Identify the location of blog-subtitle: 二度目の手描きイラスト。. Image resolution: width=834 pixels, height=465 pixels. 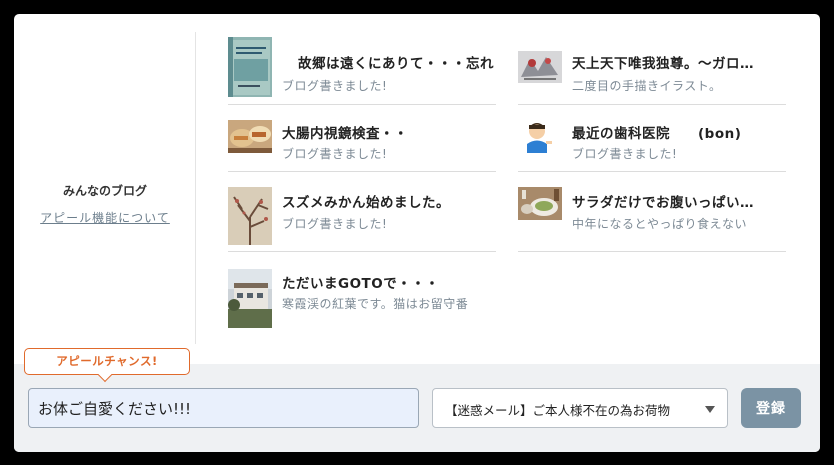
(647, 86).